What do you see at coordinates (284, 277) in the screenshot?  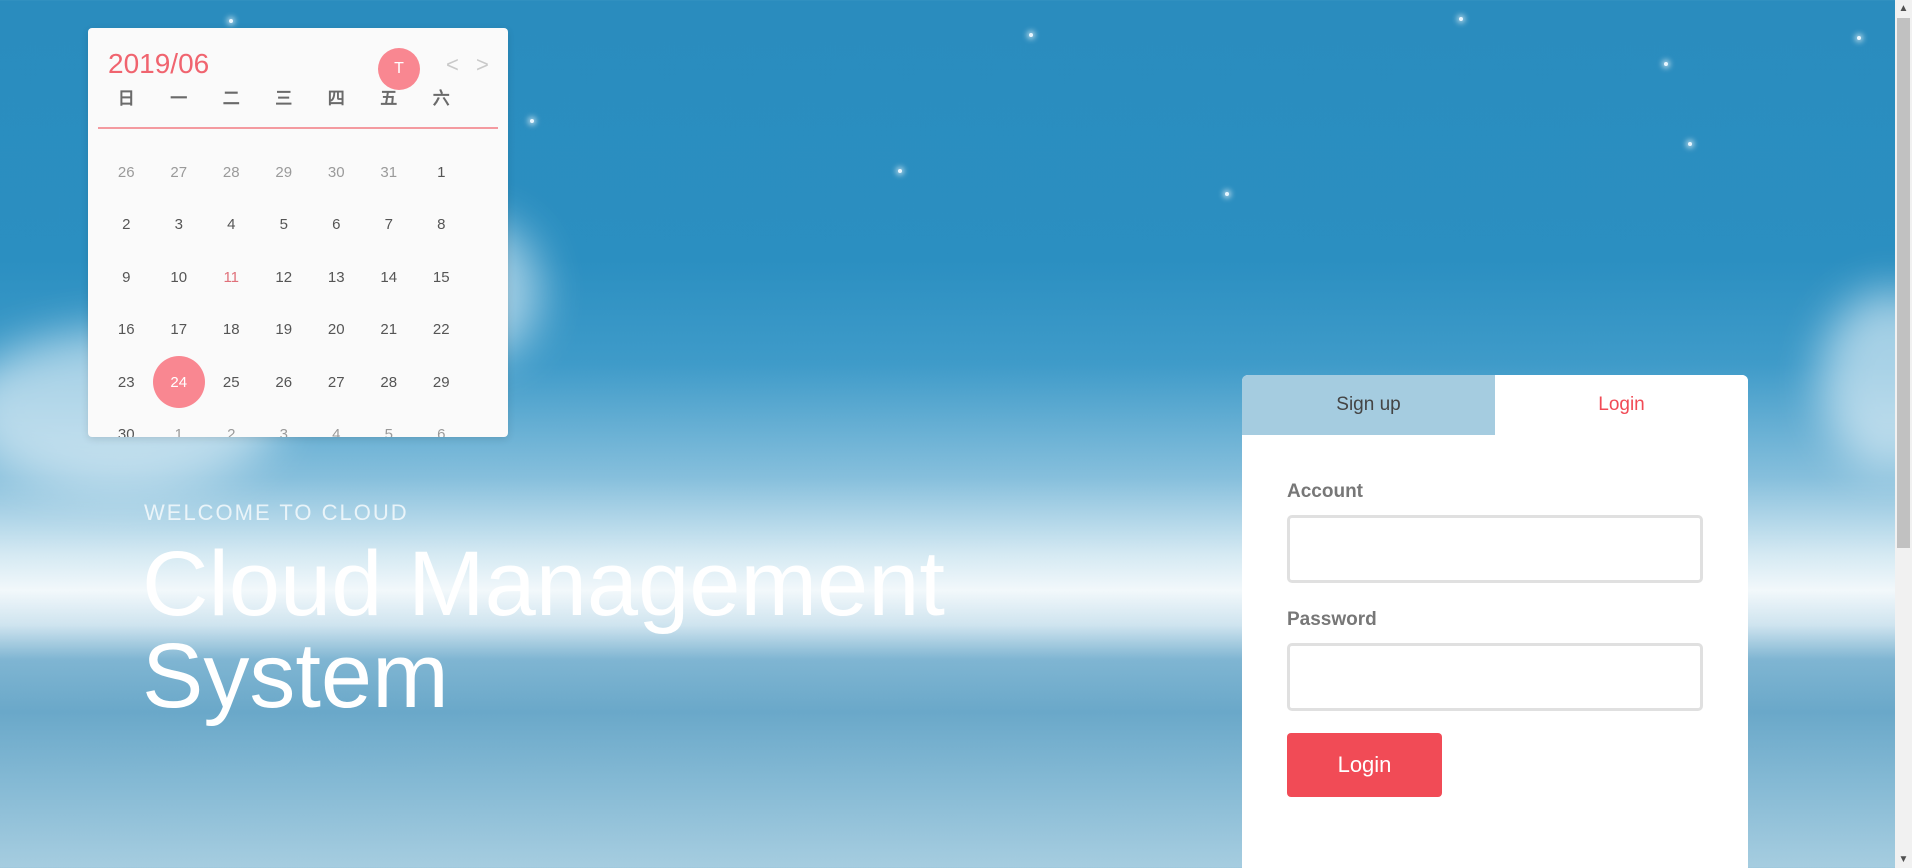 I see `calendar-day: 12` at bounding box center [284, 277].